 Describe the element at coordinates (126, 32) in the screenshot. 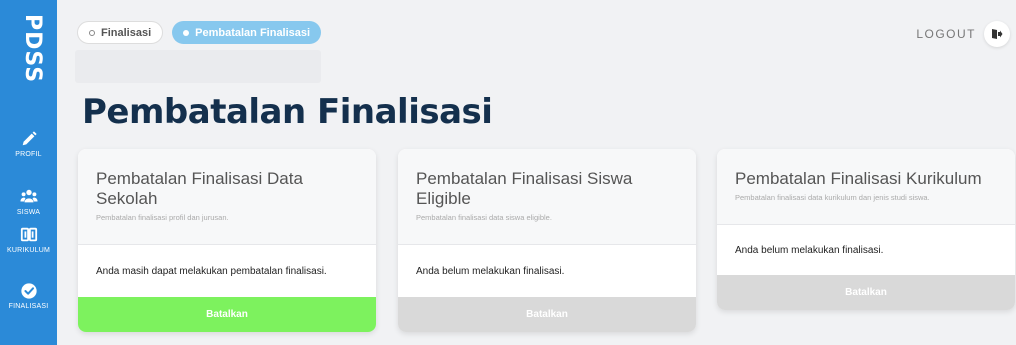

I see `tab-label: Finalisasi` at that location.